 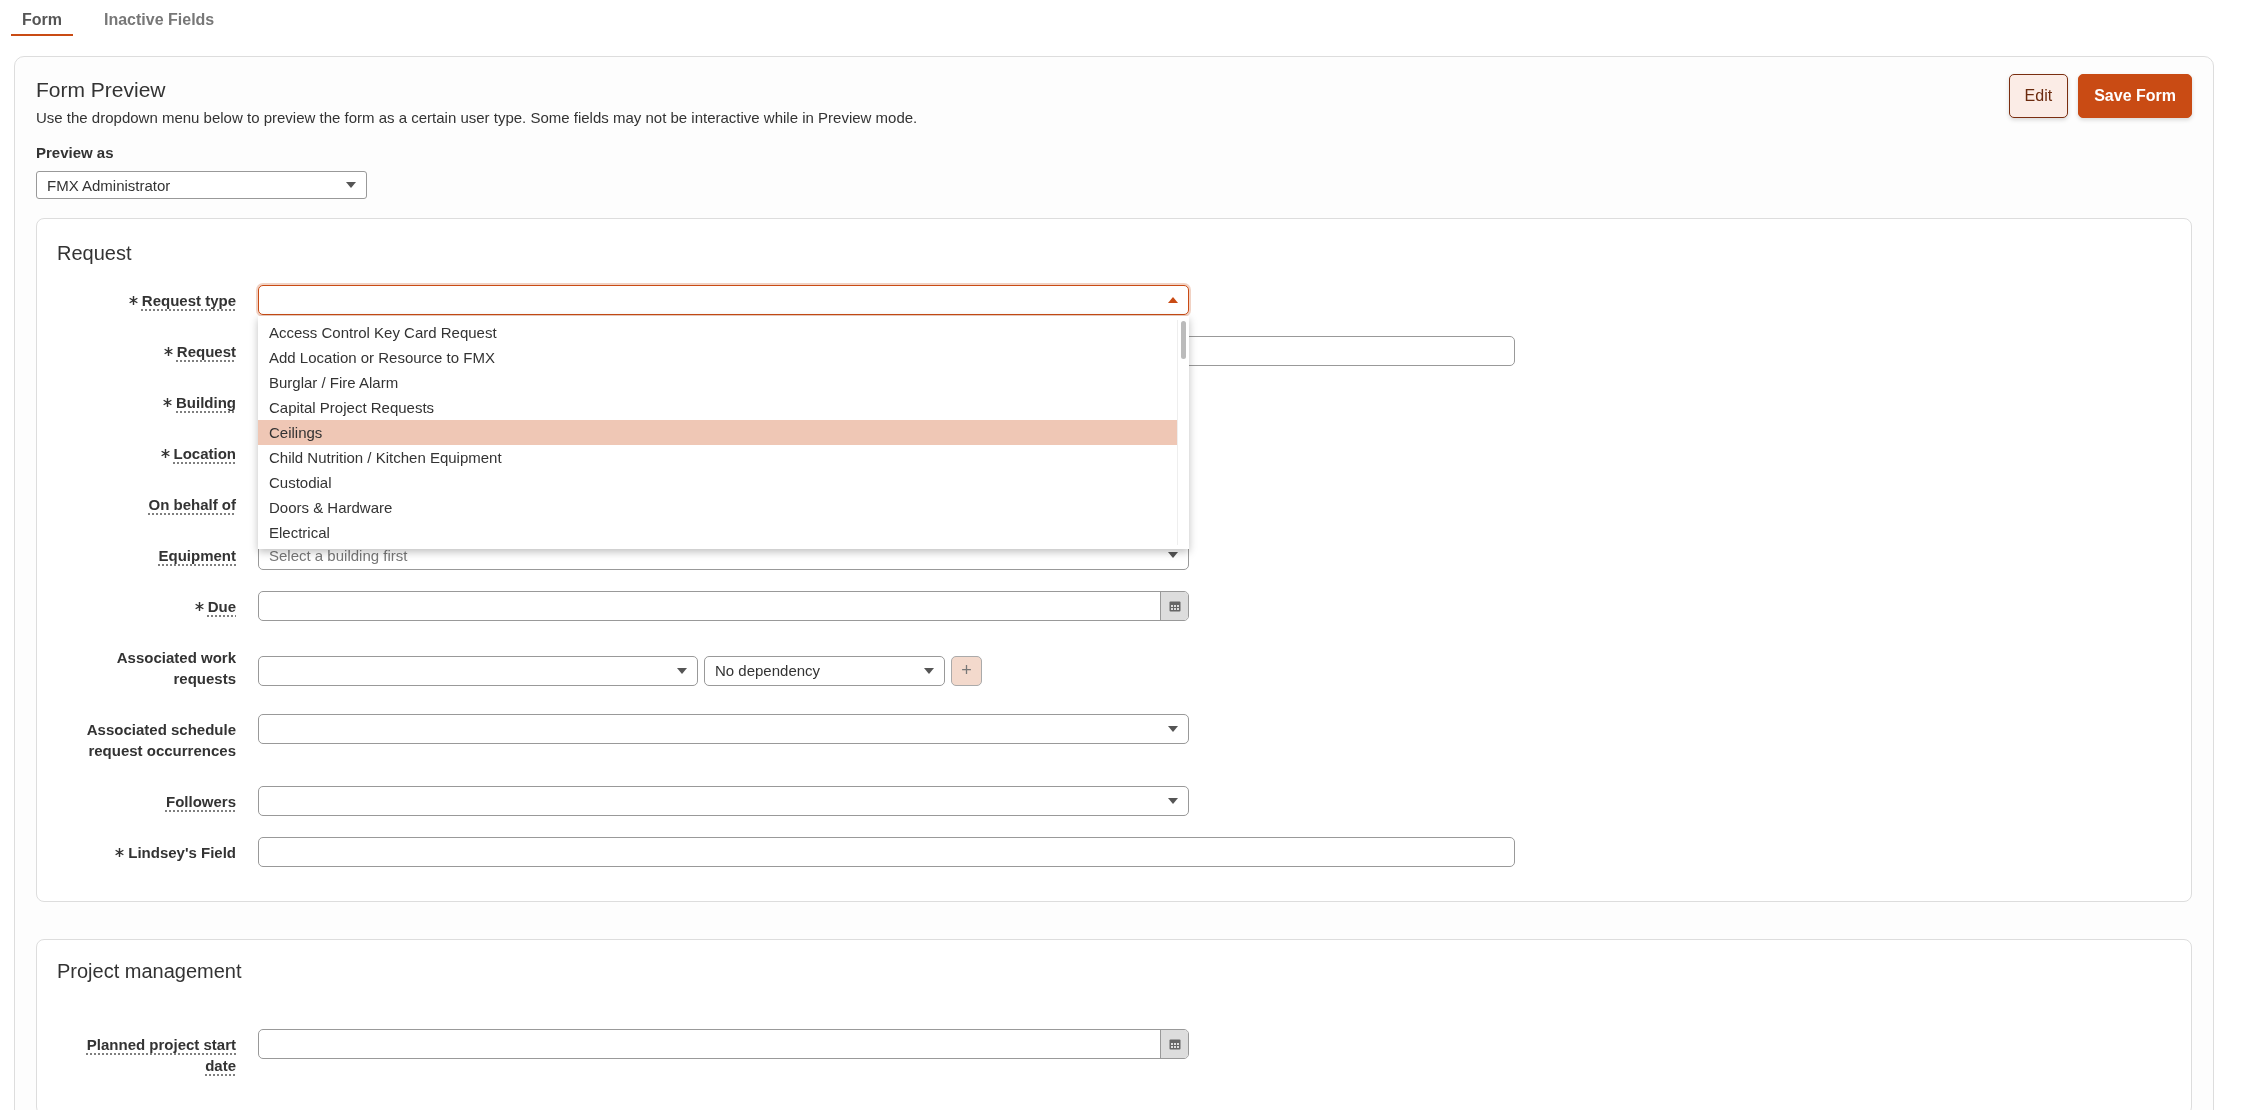 What do you see at coordinates (717, 382) in the screenshot?
I see `dropdown-option: Burglar / Fire Alarm` at bounding box center [717, 382].